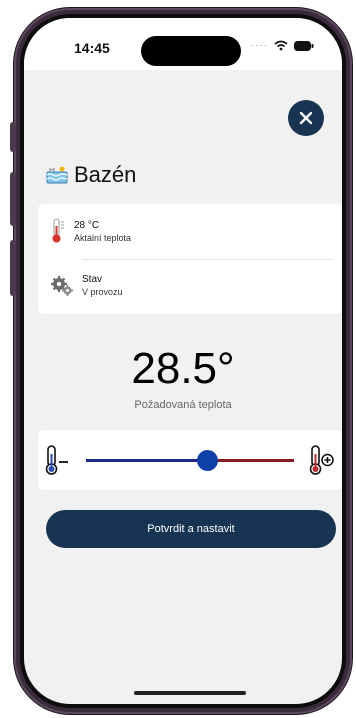 Image resolution: width=356 pixels, height=718 pixels. Describe the element at coordinates (103, 237) in the screenshot. I see `current-temperature-label: Aktální teplota` at that location.